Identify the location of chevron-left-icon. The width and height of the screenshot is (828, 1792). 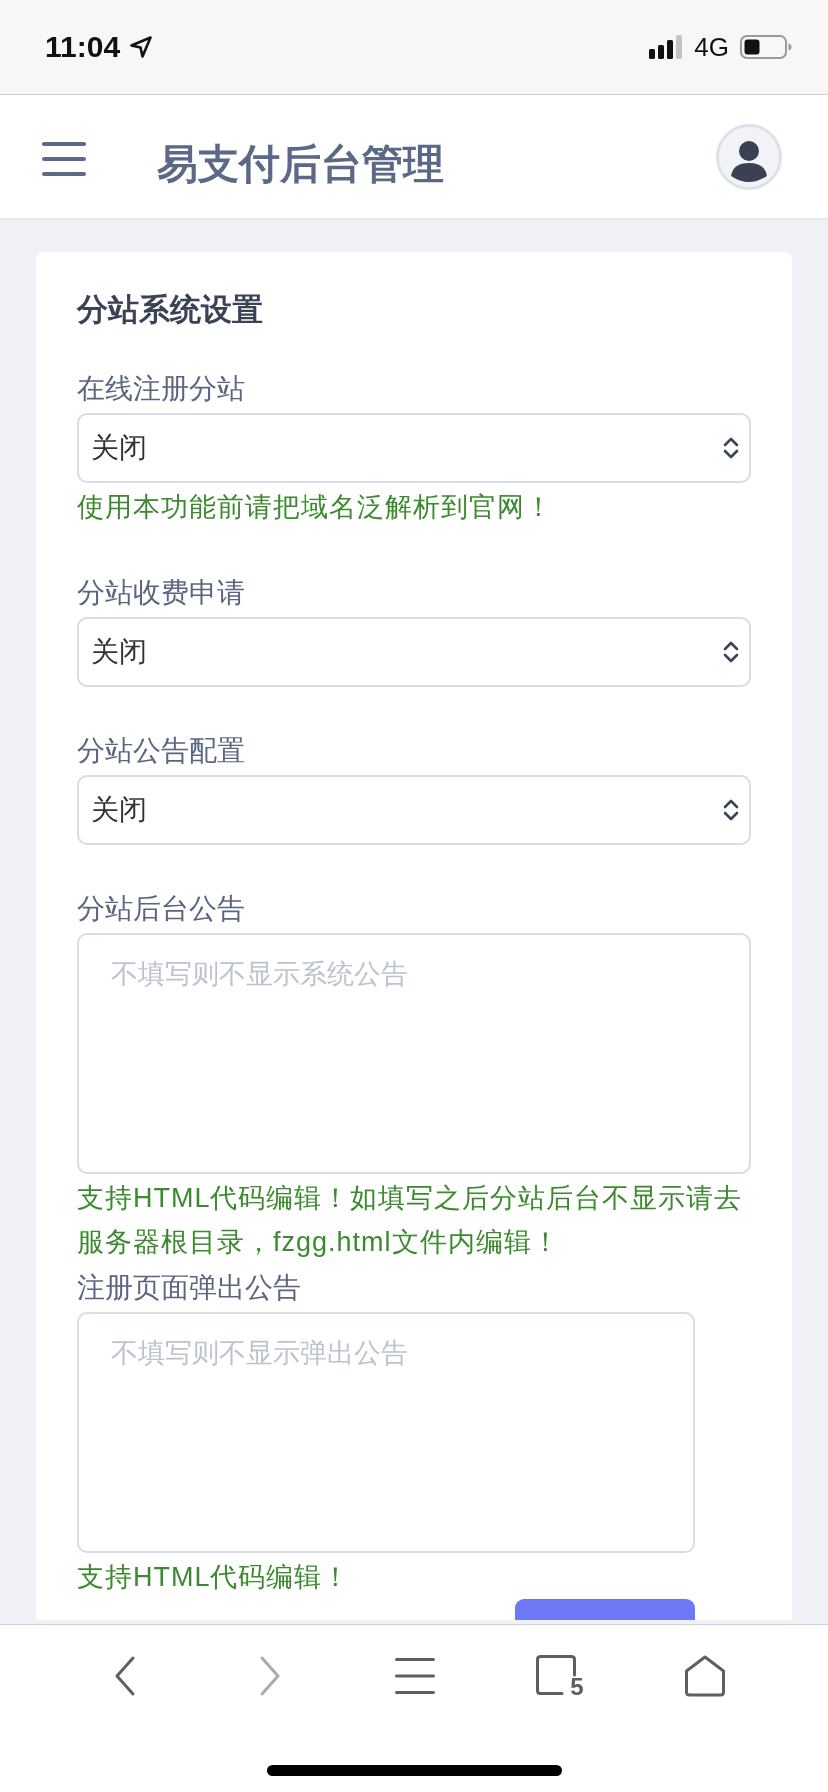
(124, 1676).